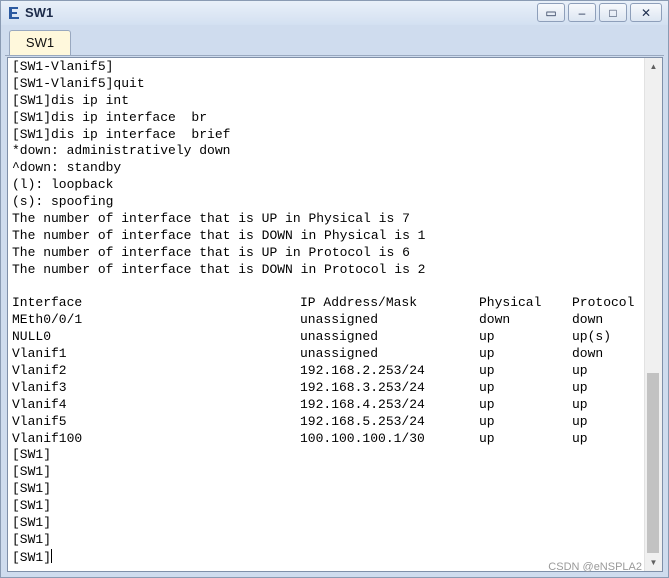 Image resolution: width=669 pixels, height=578 pixels. Describe the element at coordinates (63, 202) in the screenshot. I see `terminal-line: (s): spoofing` at that location.